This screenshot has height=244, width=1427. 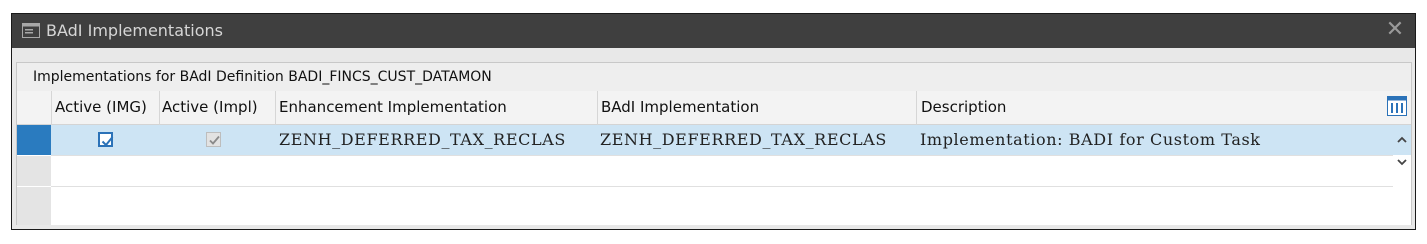 What do you see at coordinates (713, 31) in the screenshot?
I see `dialog-titlebar: BAdI Implementations ✕` at bounding box center [713, 31].